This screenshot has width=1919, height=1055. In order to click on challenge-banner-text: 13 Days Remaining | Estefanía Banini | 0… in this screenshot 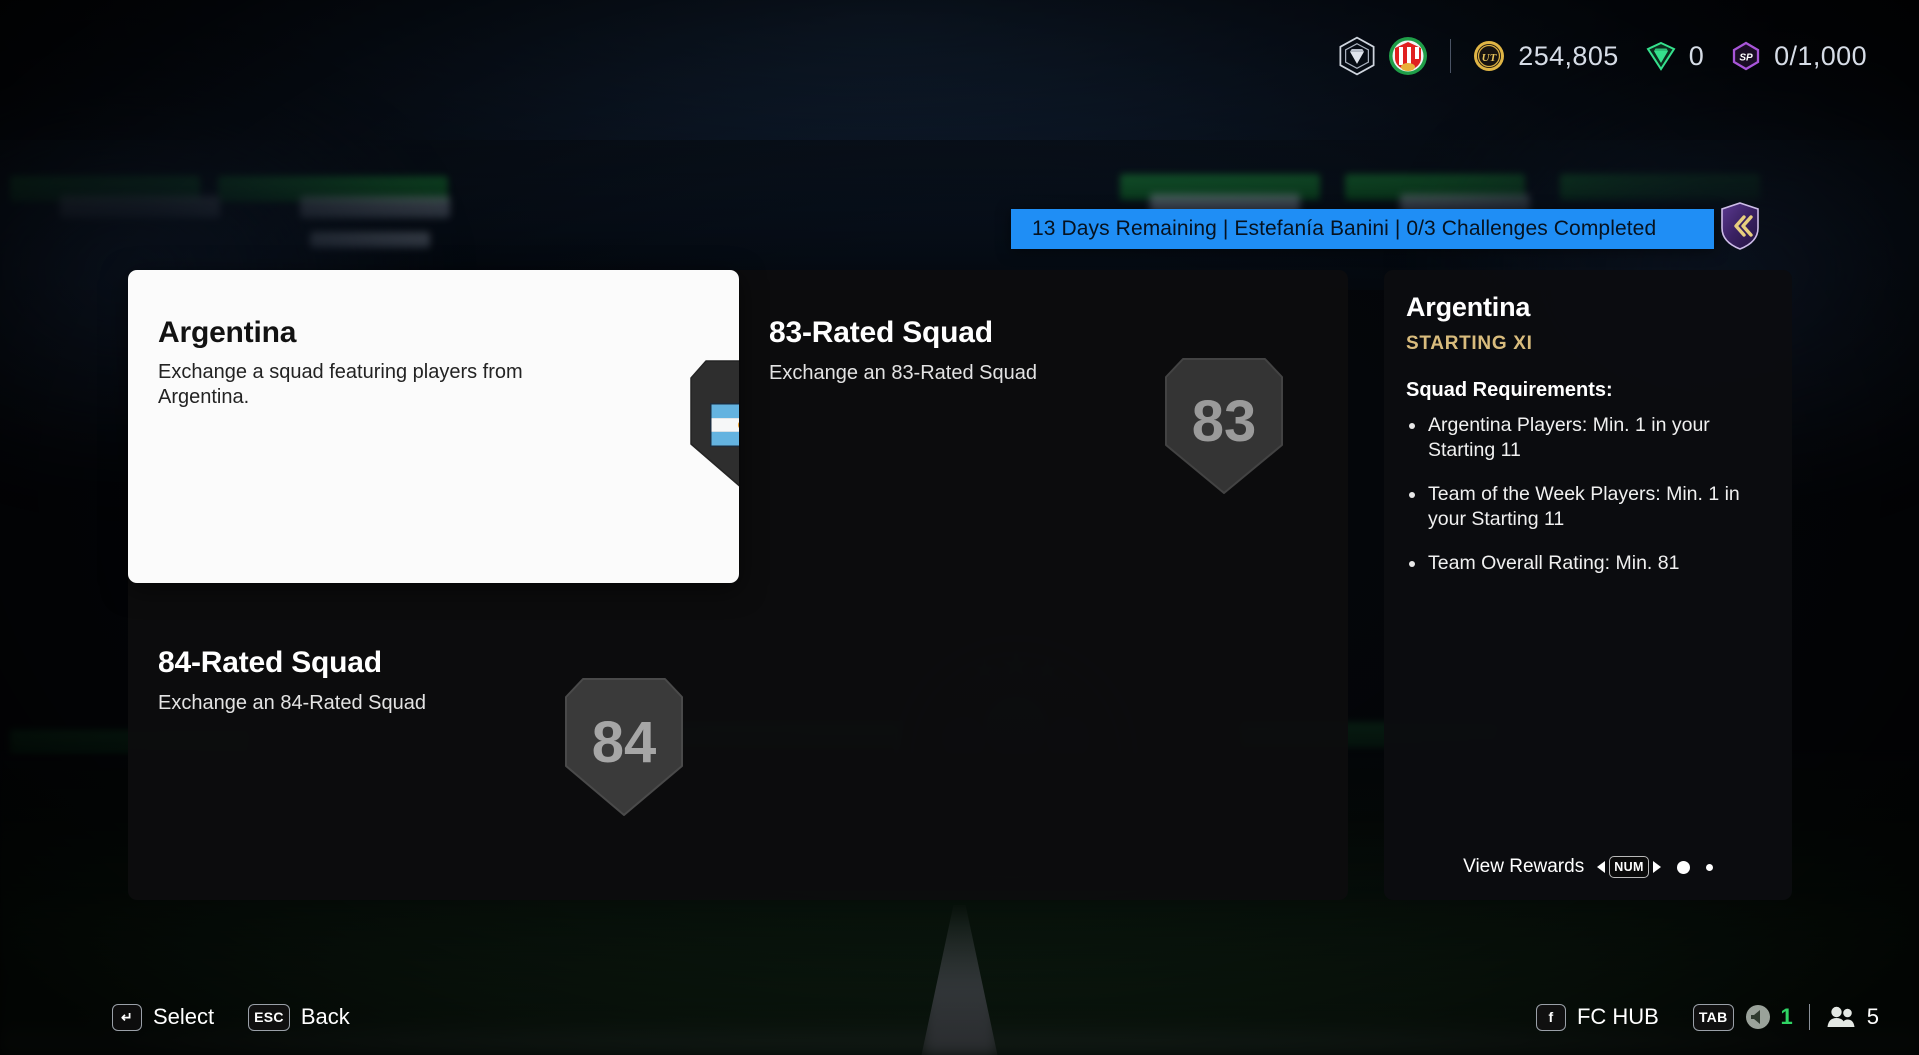, I will do `click(1344, 228)`.